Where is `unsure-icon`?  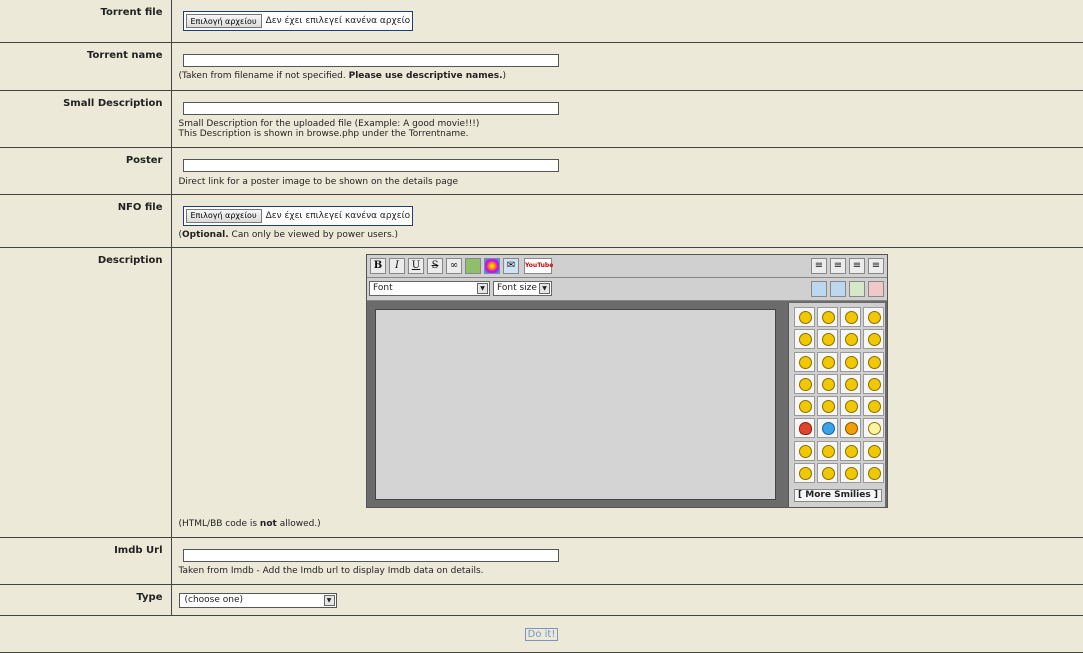
unsure-icon is located at coordinates (874, 406).